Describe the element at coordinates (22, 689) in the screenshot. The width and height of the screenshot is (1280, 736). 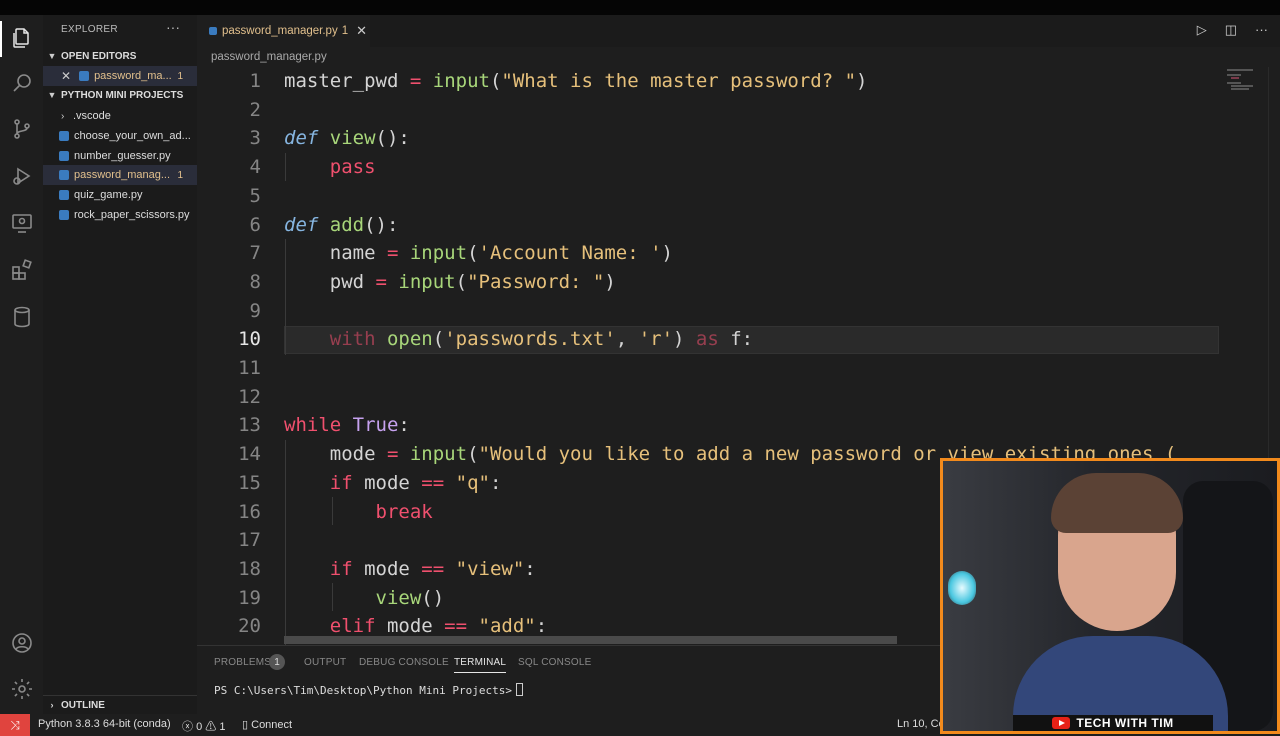
I see `settings-gear-icon` at that location.